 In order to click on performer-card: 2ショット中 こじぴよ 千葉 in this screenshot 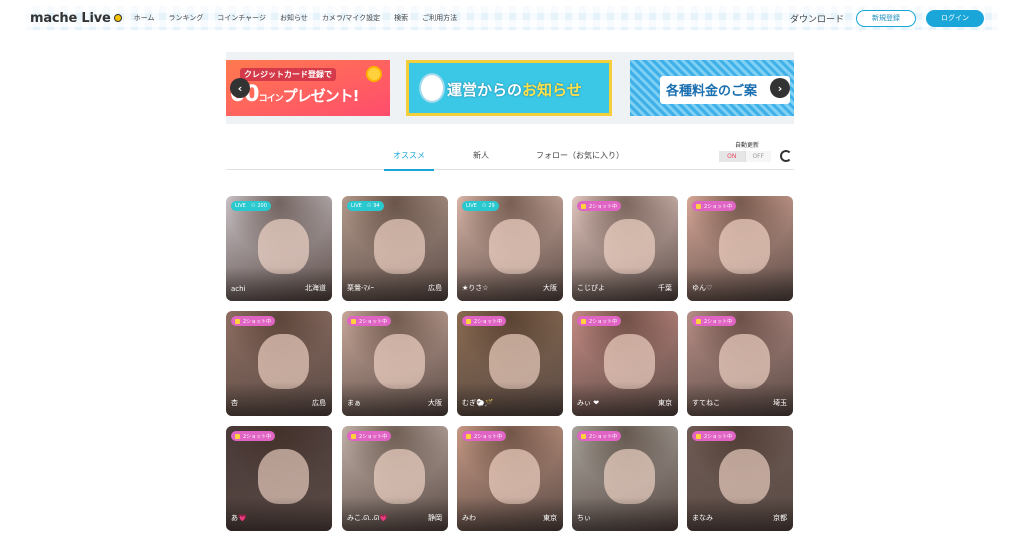, I will do `click(625, 248)`.